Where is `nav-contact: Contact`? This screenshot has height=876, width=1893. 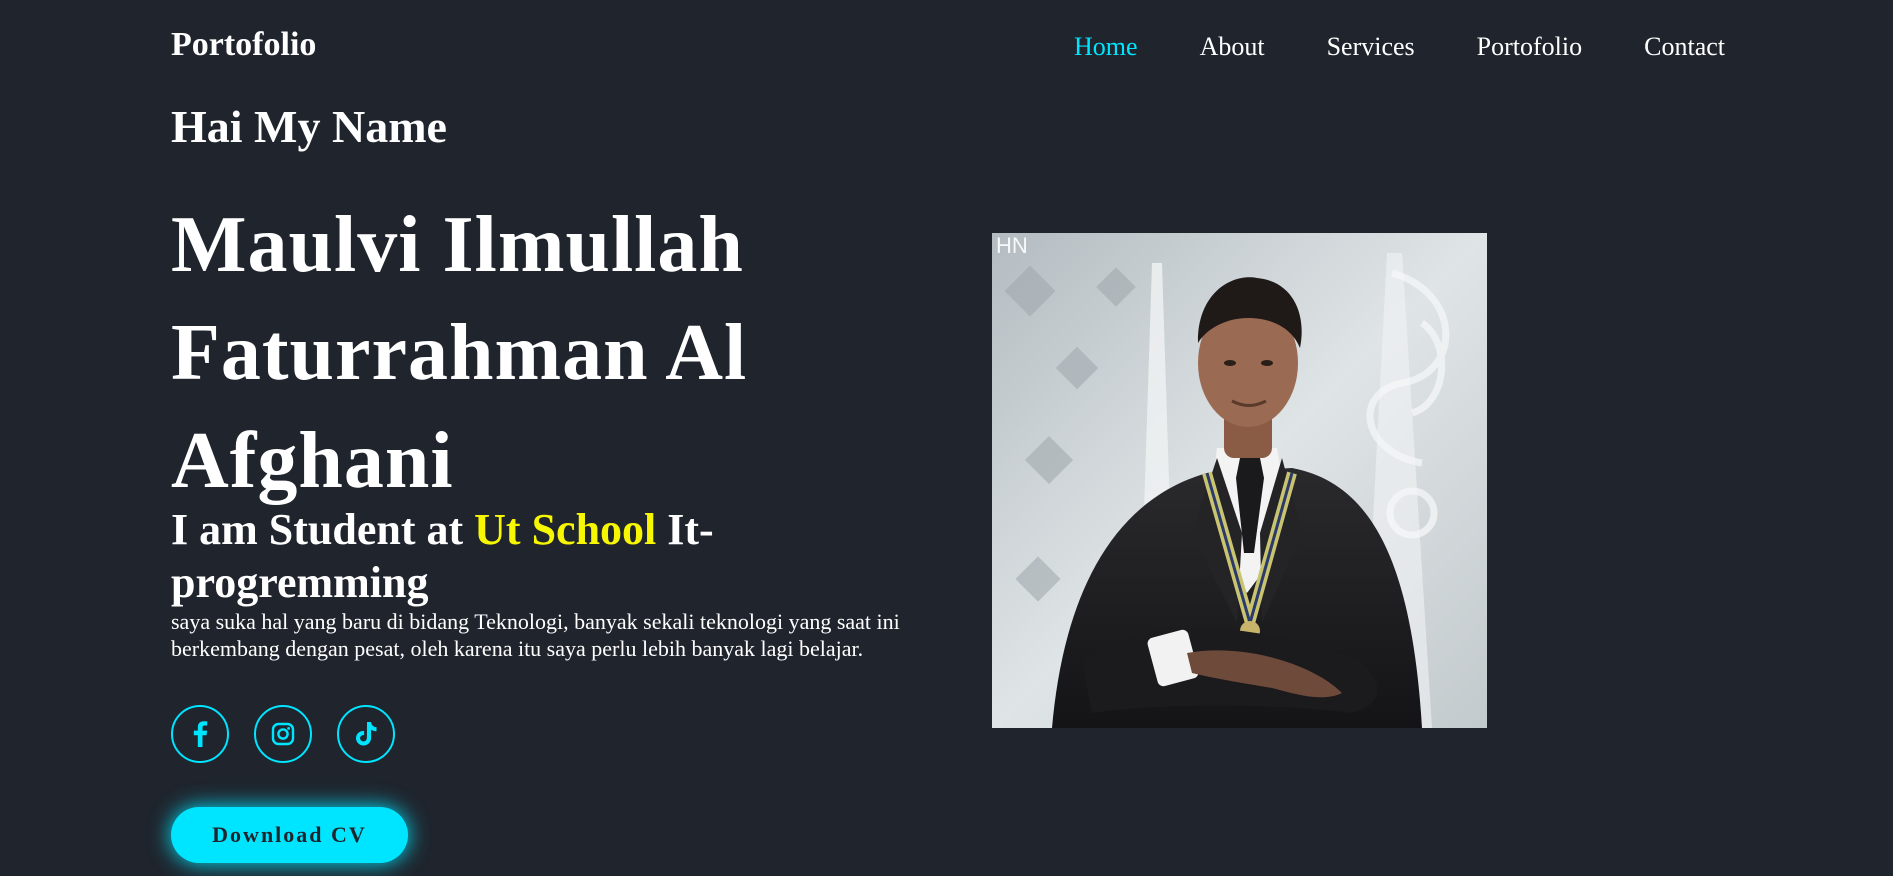 nav-contact: Contact is located at coordinates (1684, 47).